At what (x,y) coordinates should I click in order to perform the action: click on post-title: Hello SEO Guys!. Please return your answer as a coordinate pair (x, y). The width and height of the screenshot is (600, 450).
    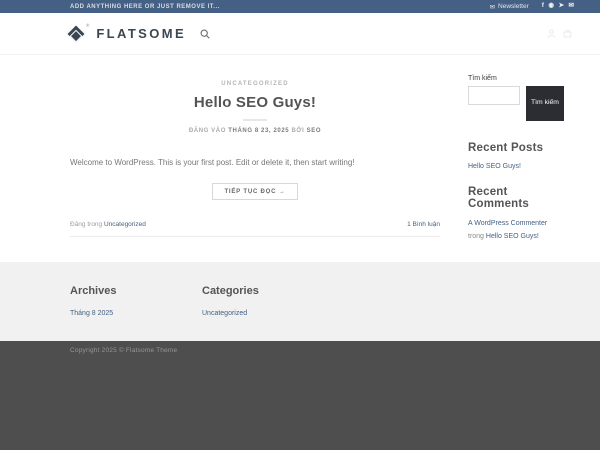
    Looking at the image, I should click on (255, 102).